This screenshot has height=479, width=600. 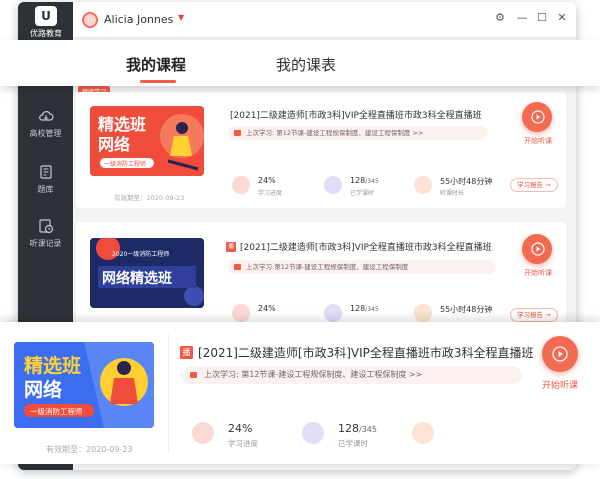 I want to click on logo-text: 优路教育, so click(x=46, y=33).